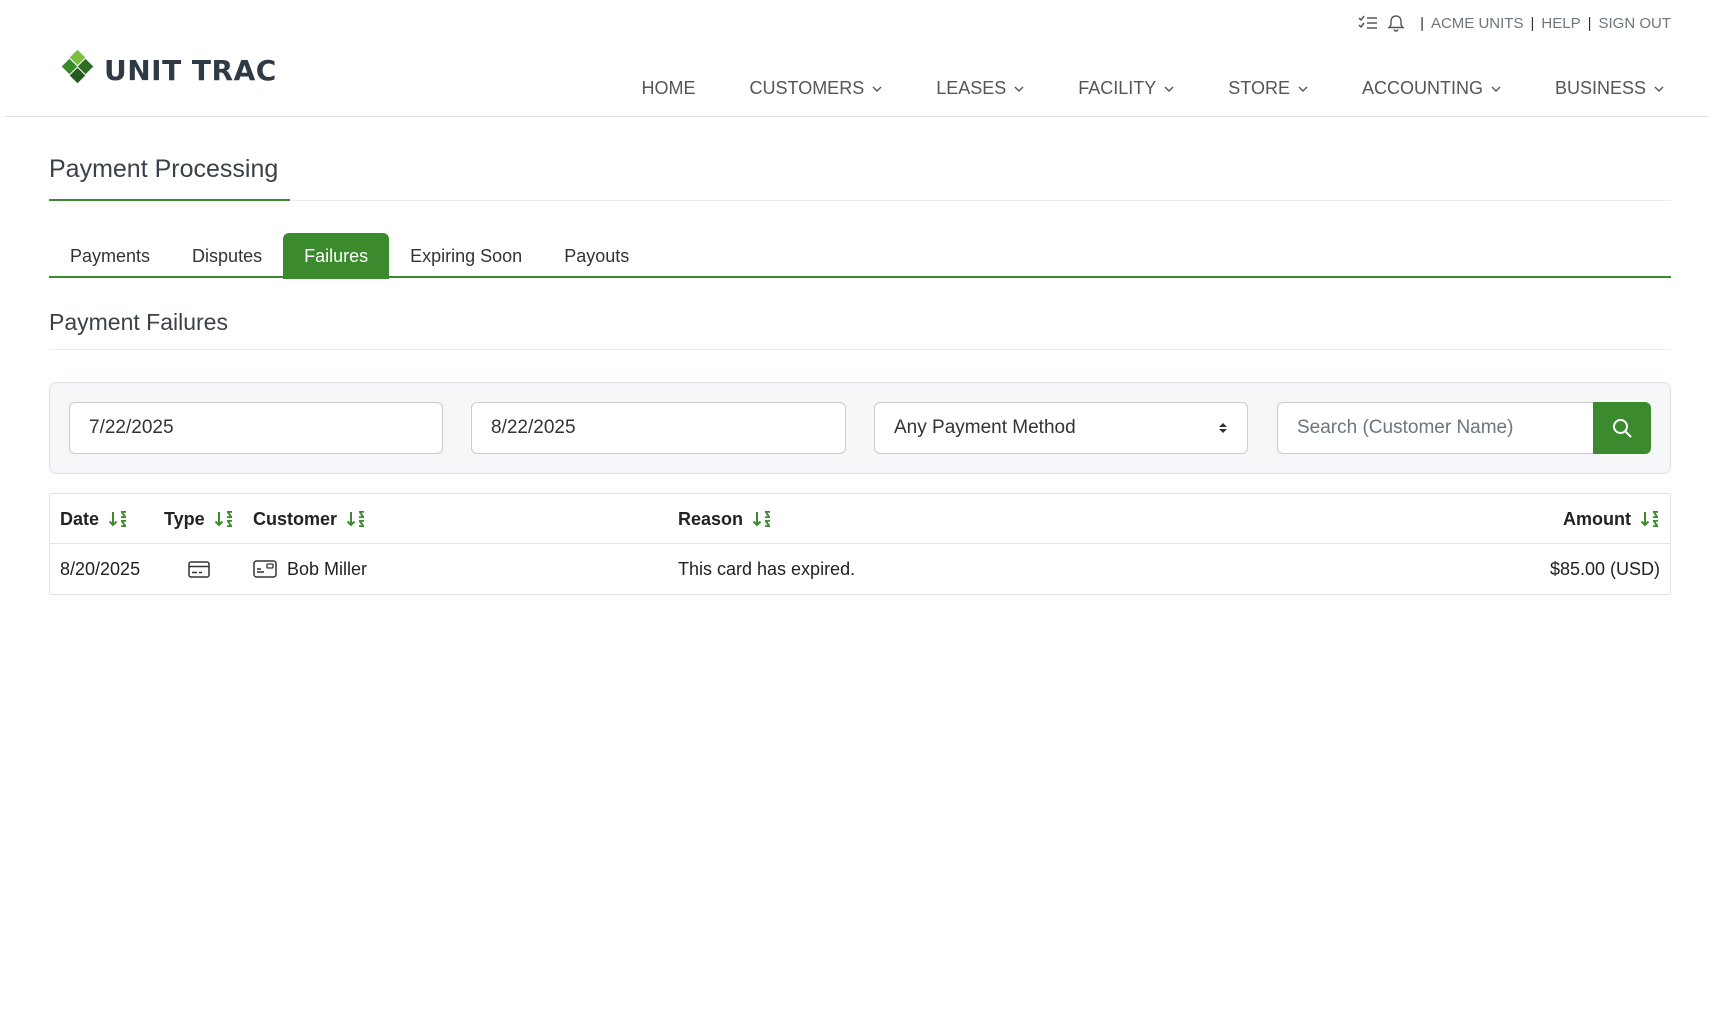  Describe the element at coordinates (1600, 88) in the screenshot. I see `nav-label: BUSINESS` at that location.